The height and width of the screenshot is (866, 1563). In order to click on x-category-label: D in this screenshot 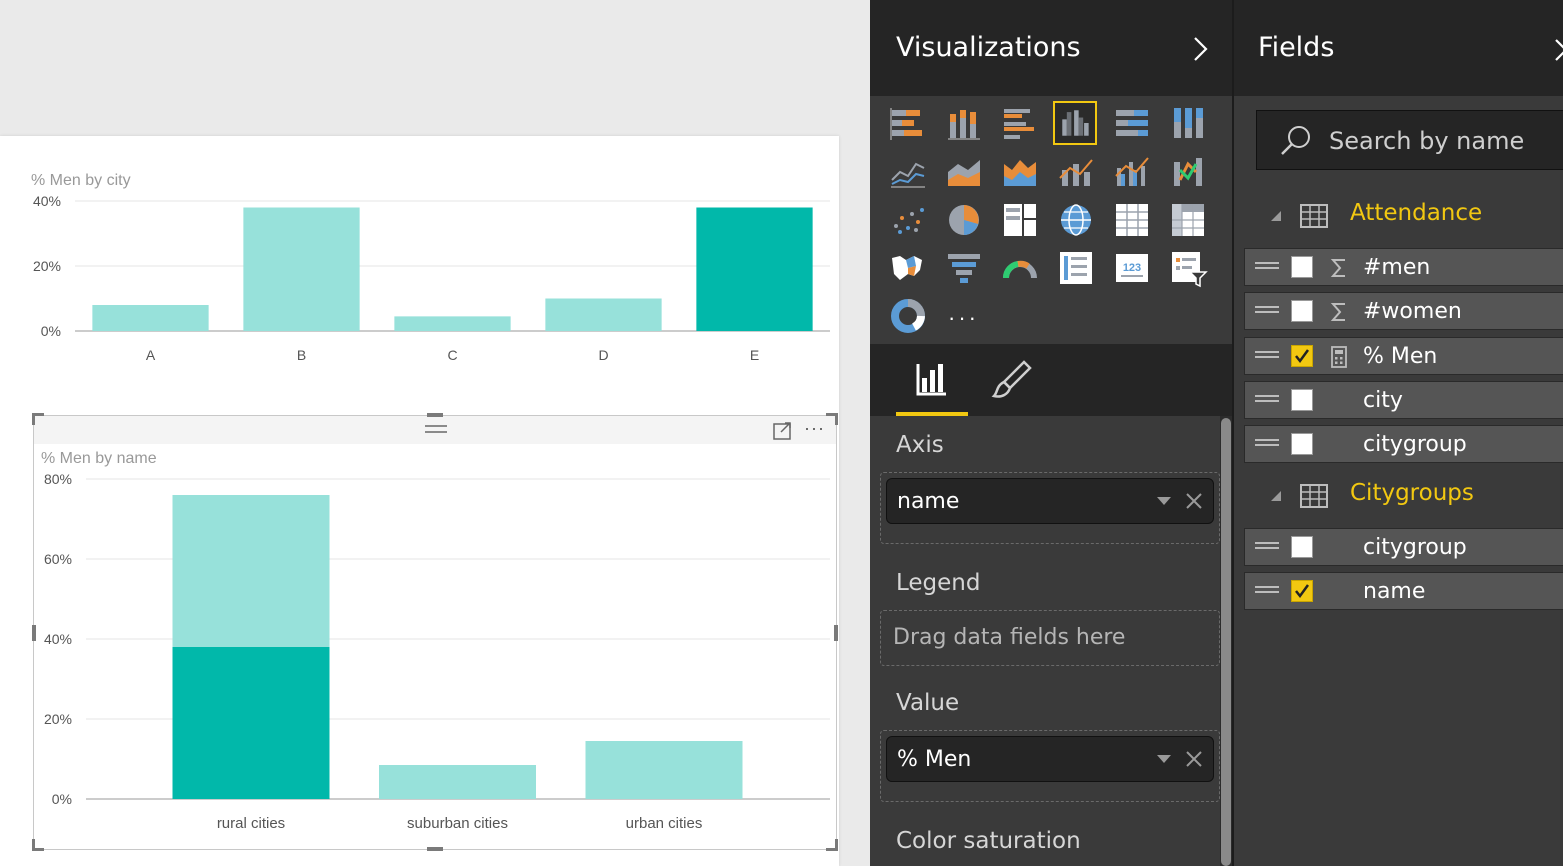, I will do `click(603, 355)`.